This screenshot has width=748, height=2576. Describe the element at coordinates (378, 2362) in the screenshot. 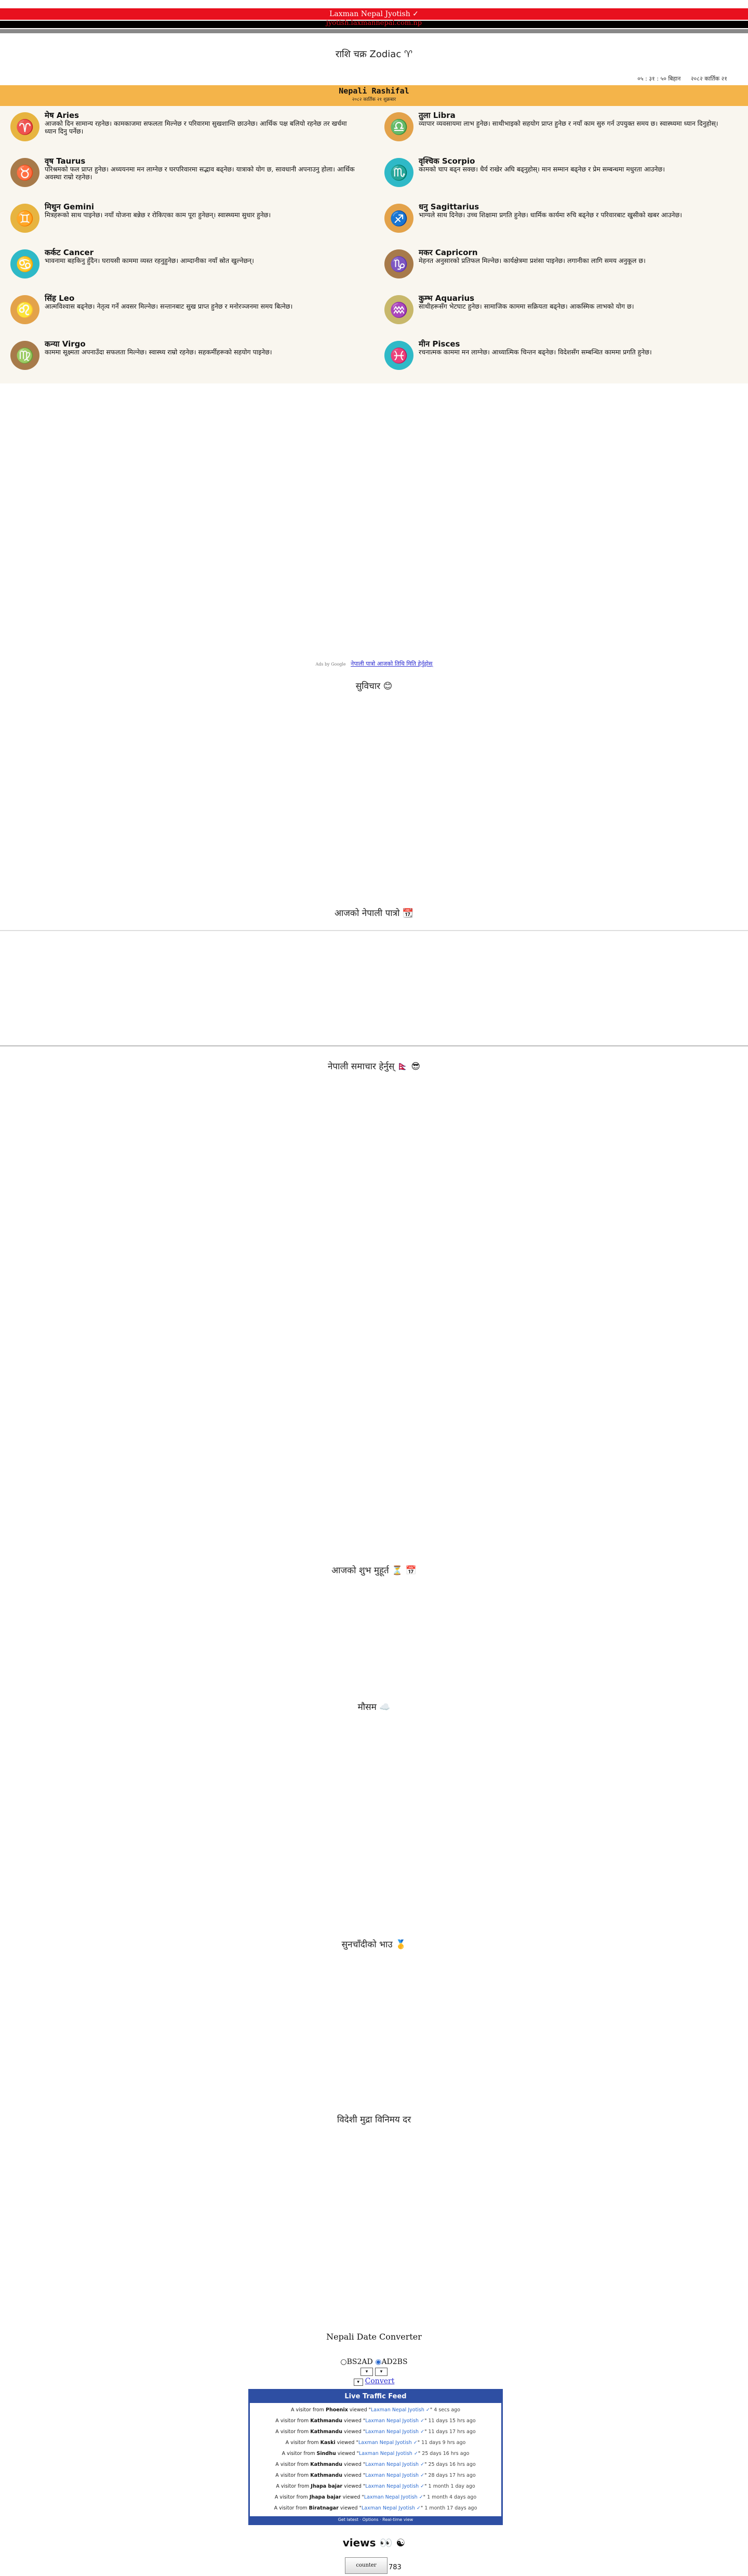

I see `radio-ad2bs: ◉` at that location.